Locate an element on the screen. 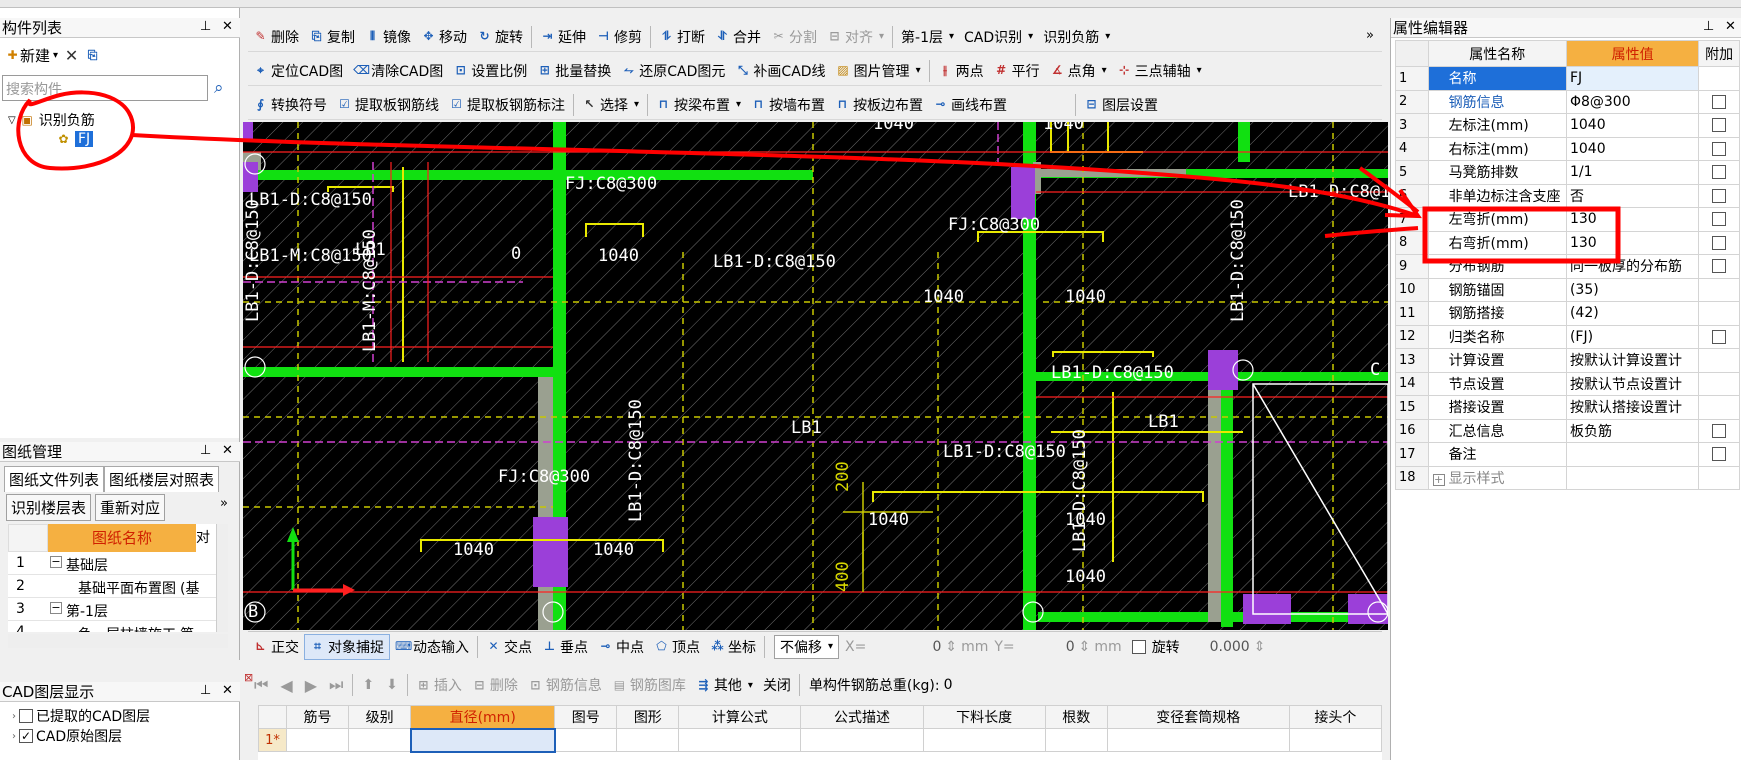 This screenshot has height=760, width=1741. table-header-cell: 图号 is located at coordinates (586, 717).